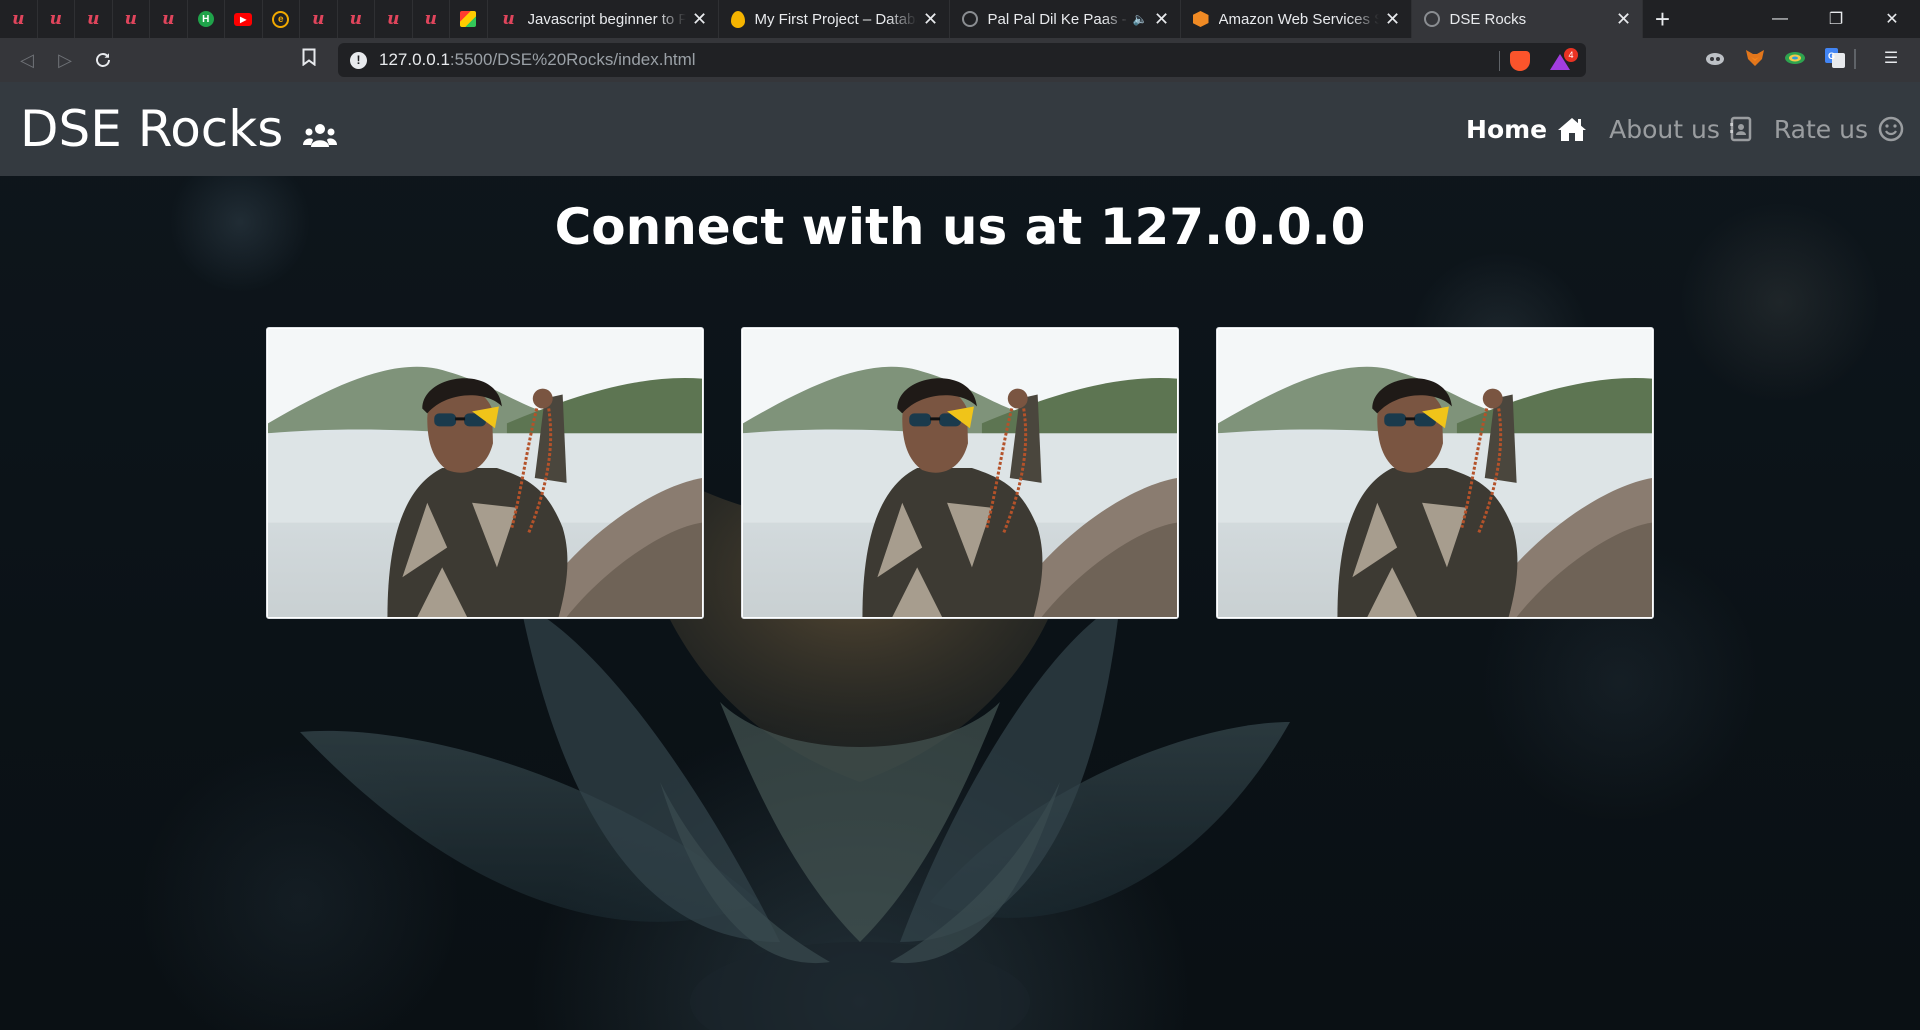 This screenshot has height=1030, width=1920. What do you see at coordinates (1200, 19) in the screenshot?
I see `aws-icon` at bounding box center [1200, 19].